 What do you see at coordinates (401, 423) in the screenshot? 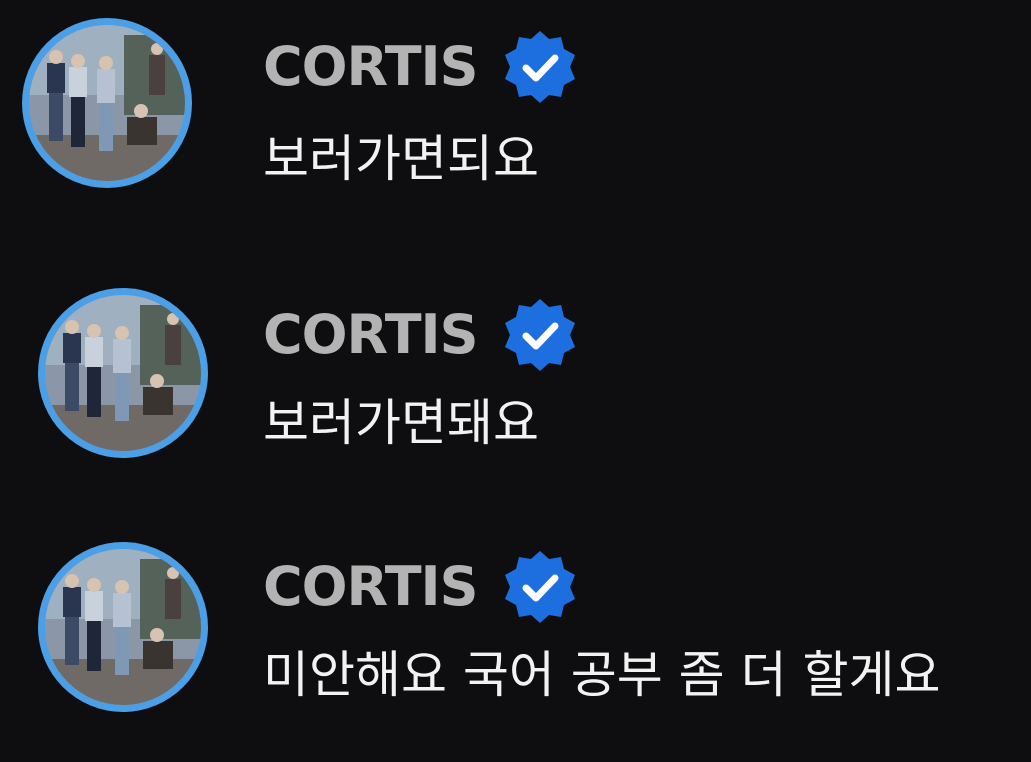
I see `message-text: 보러가면돼요` at bounding box center [401, 423].